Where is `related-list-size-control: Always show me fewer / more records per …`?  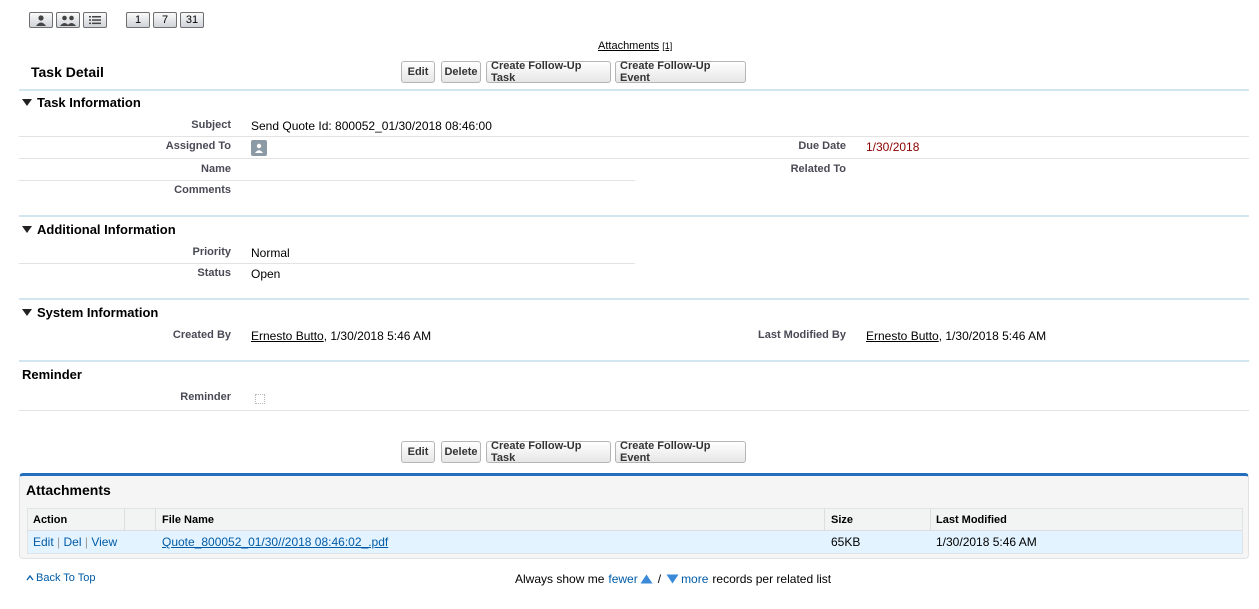 related-list-size-control: Always show me fewer / more records per … is located at coordinates (673, 579).